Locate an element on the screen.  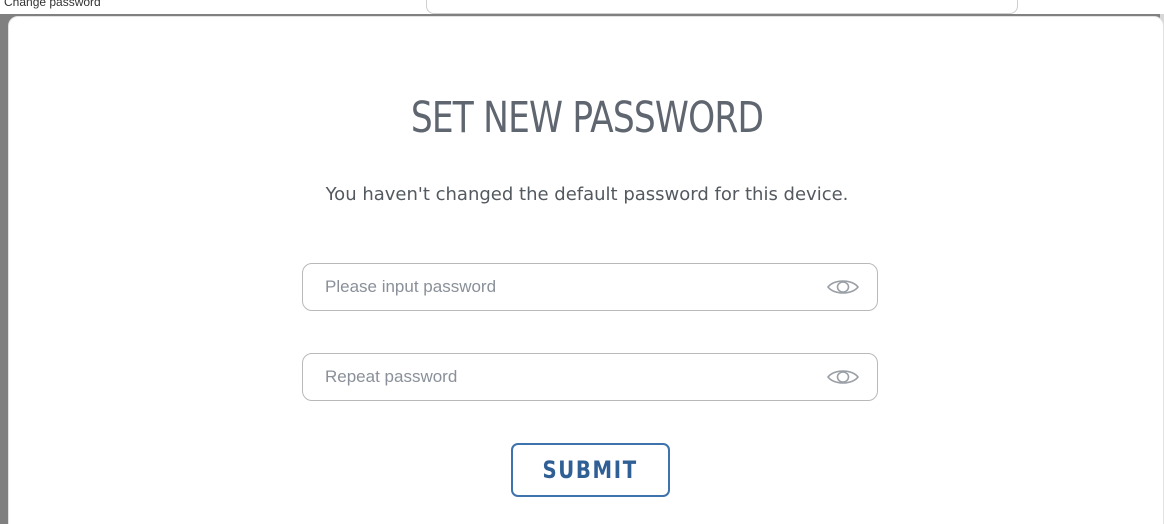
repeat-password-field is located at coordinates (590, 377).